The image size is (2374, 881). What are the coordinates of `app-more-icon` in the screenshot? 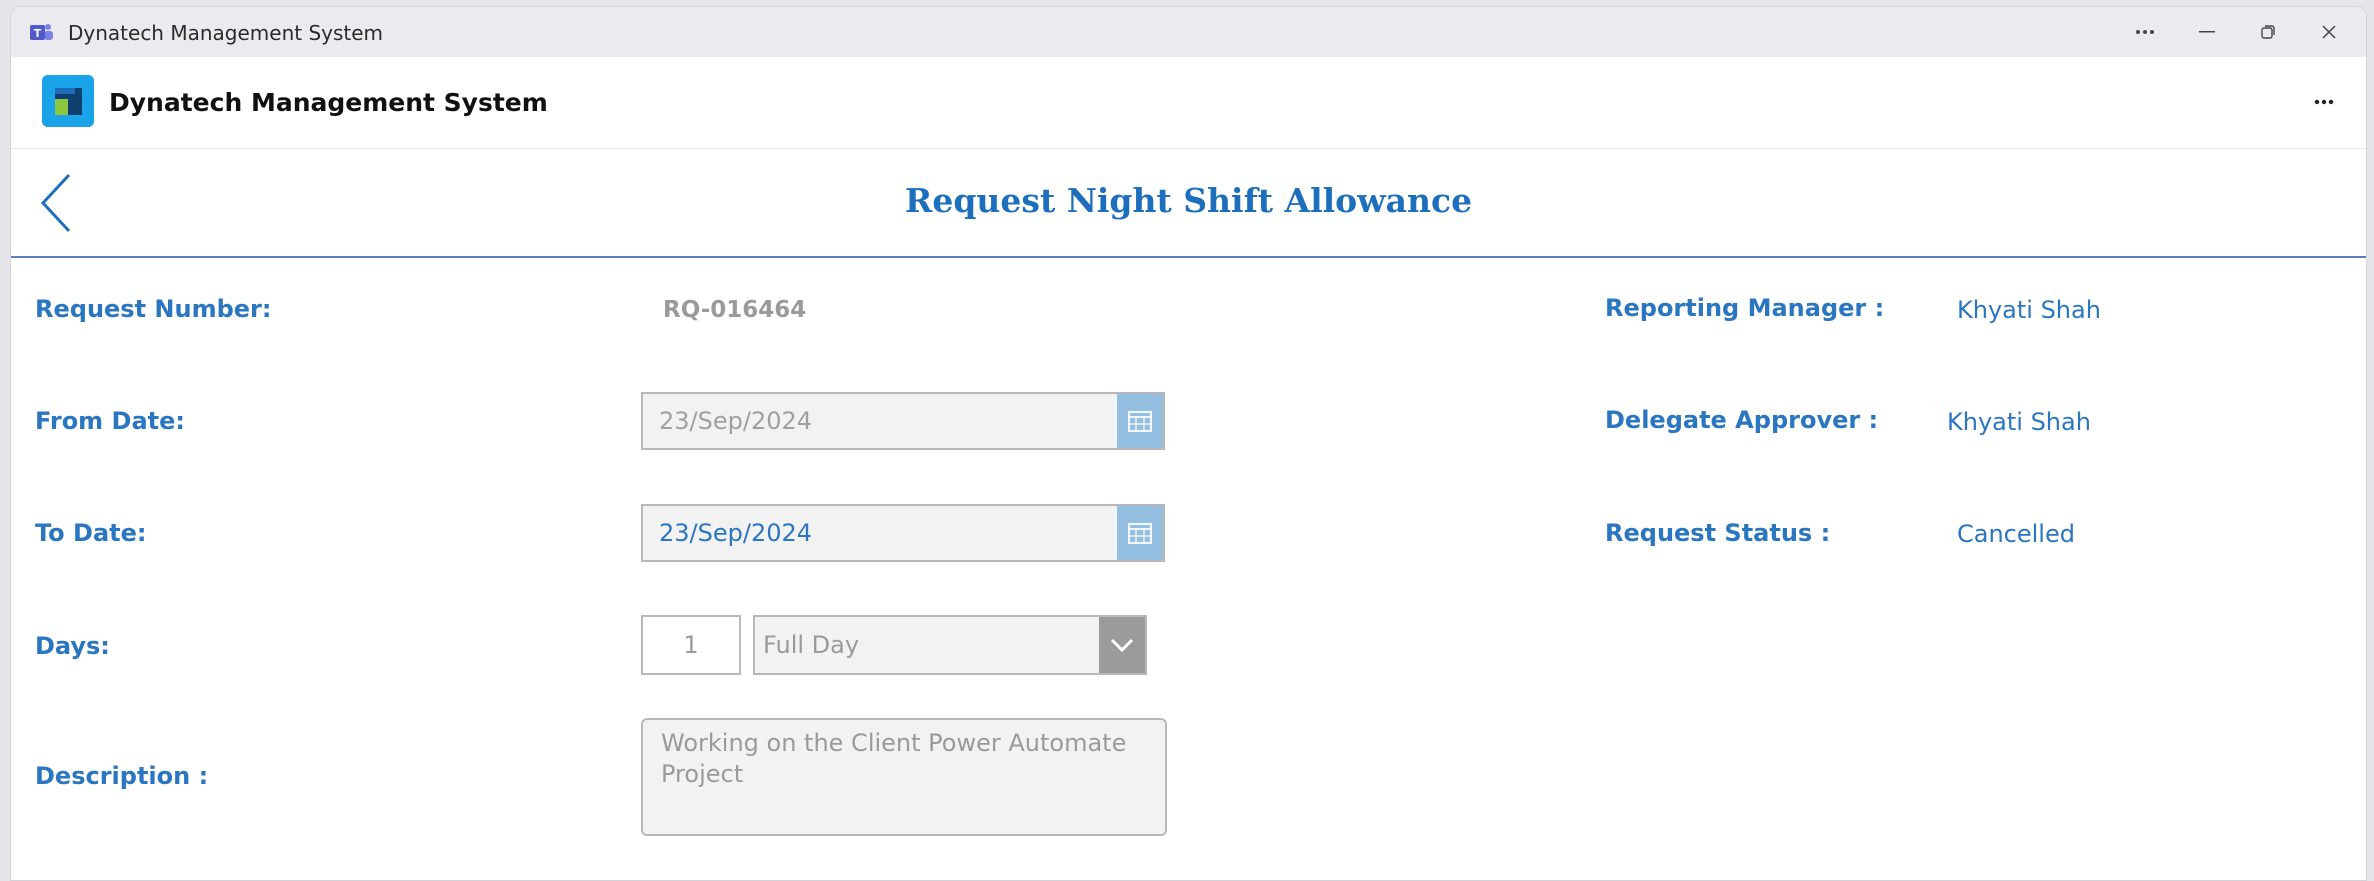 It's located at (2324, 102).